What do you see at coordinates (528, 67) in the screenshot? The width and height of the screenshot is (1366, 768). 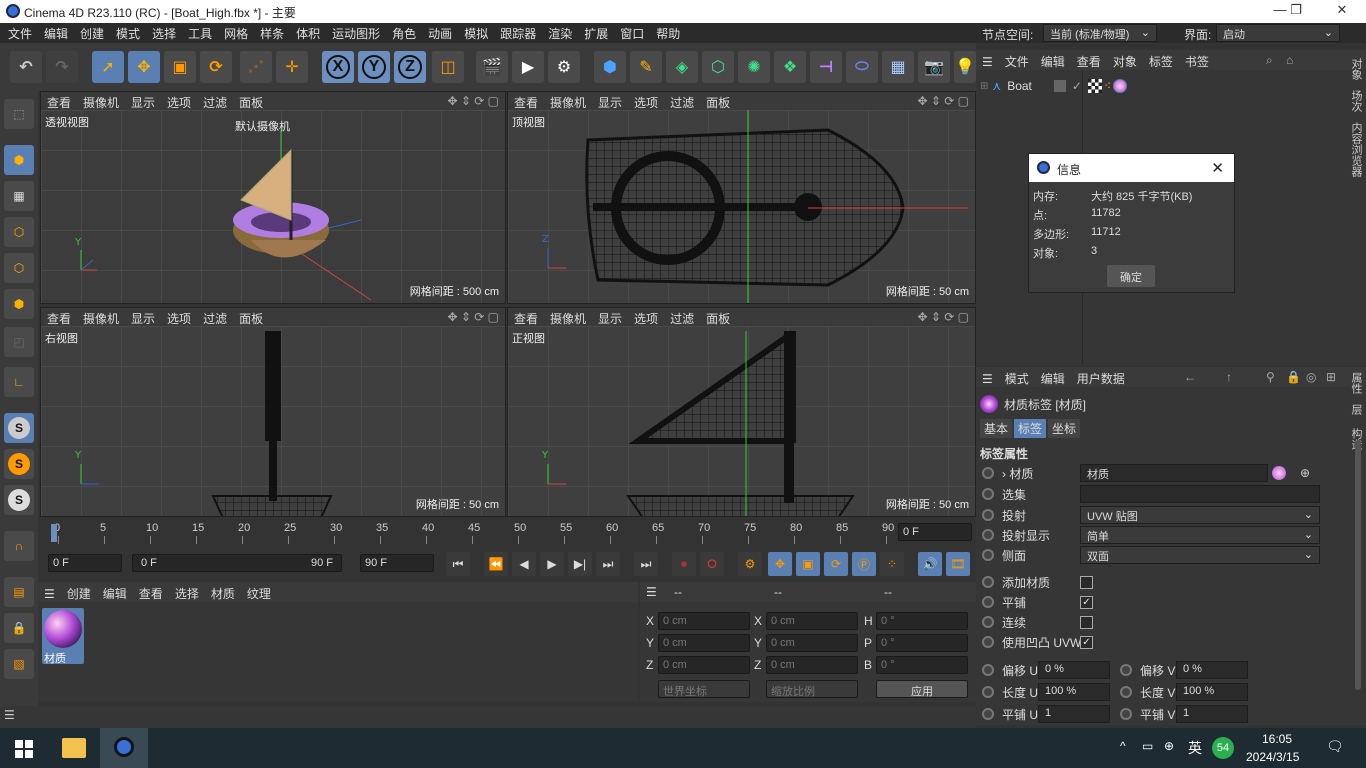 I see `render-picture-viewer-icon: ▶` at bounding box center [528, 67].